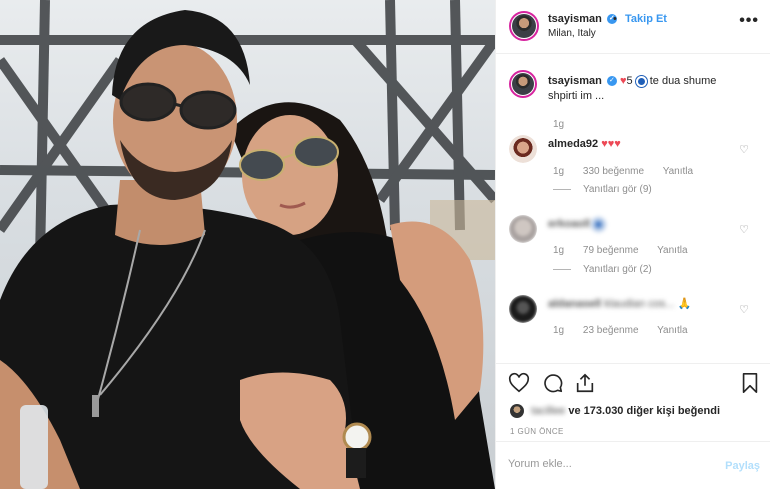 This screenshot has width=770, height=489. I want to click on comment-likes: 79 beğenme, so click(611, 250).